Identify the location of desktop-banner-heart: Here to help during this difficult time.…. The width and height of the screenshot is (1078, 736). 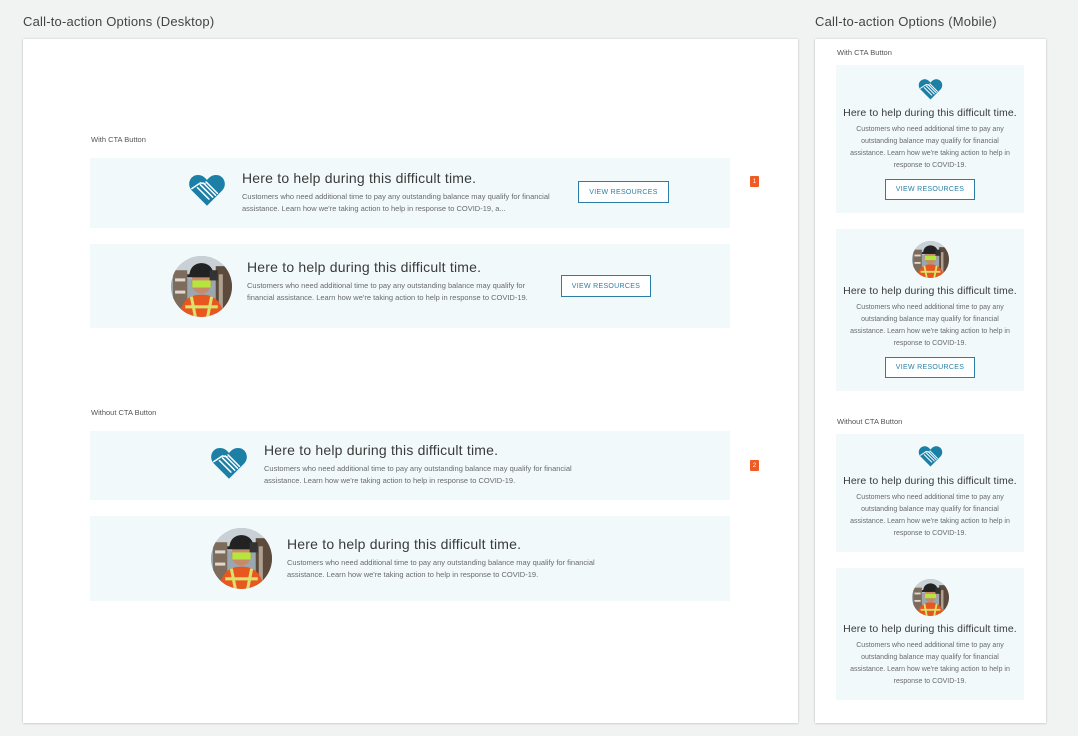
(410, 465).